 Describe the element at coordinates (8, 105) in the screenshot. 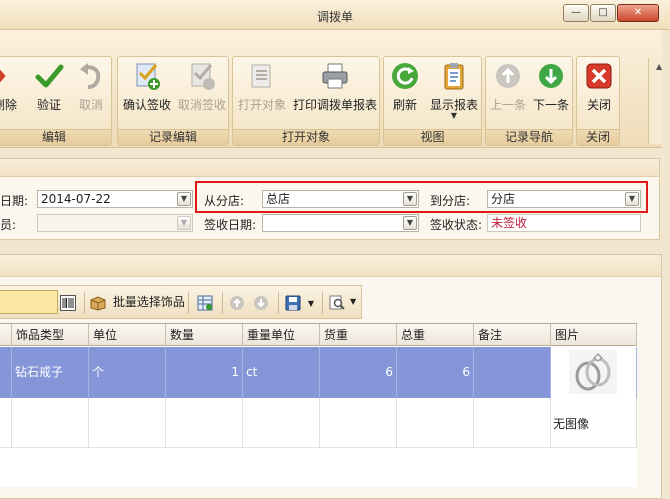

I see `delete-label: 删除` at that location.